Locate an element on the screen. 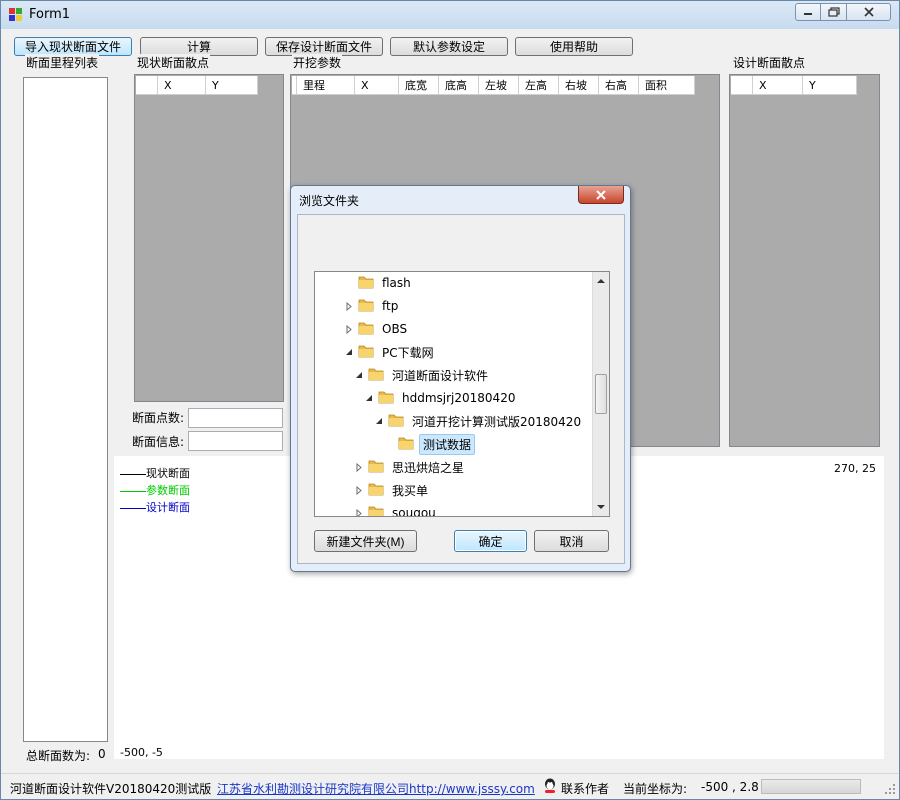 This screenshot has height=800, width=900. qq-contact-icon is located at coordinates (550, 787).